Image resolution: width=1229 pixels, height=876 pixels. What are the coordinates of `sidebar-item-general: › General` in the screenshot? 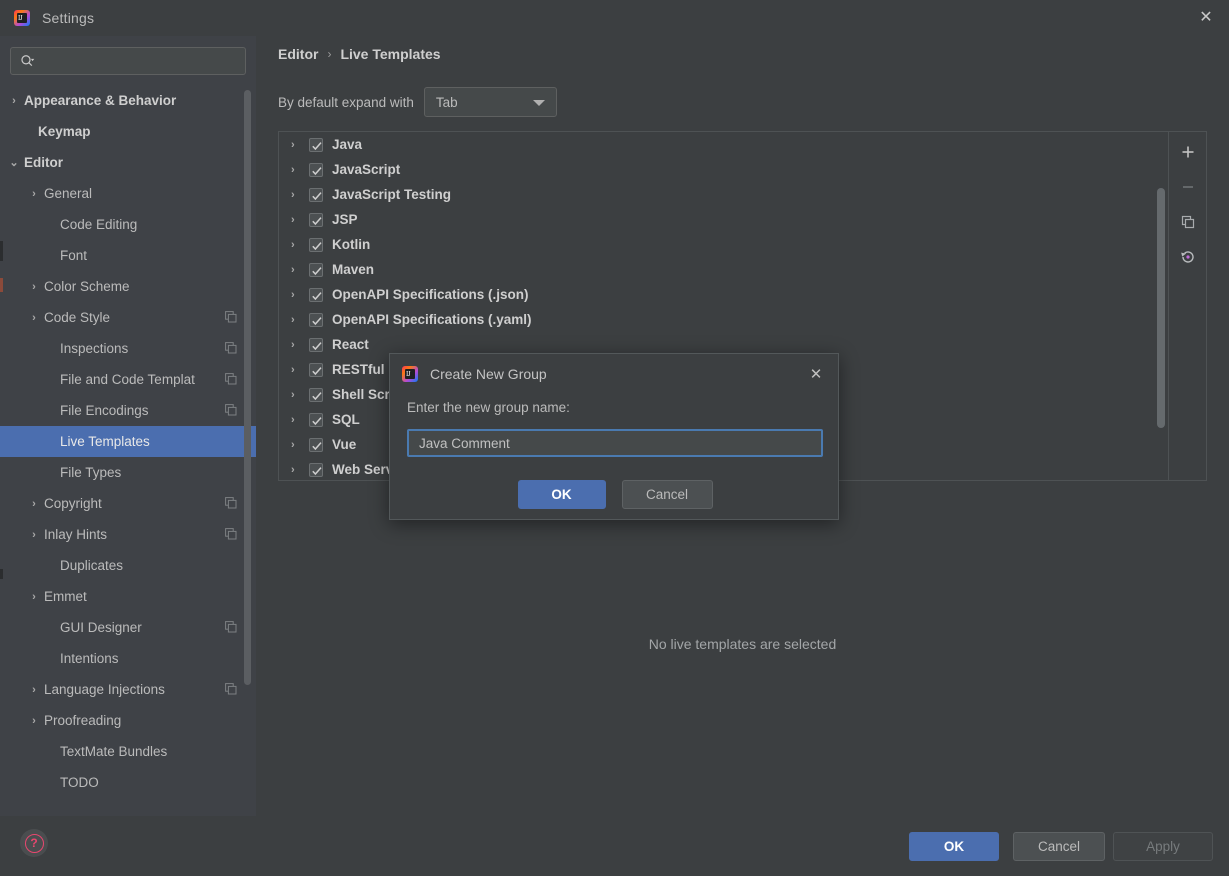 It's located at (128, 193).